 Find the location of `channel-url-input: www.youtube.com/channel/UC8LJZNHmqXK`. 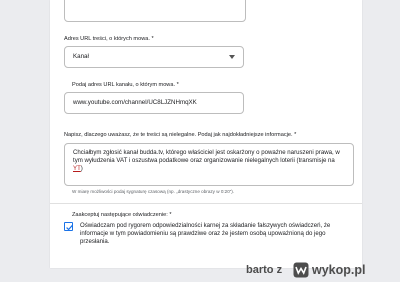

channel-url-input: www.youtube.com/channel/UC8LJZNHmqXK is located at coordinates (154, 103).